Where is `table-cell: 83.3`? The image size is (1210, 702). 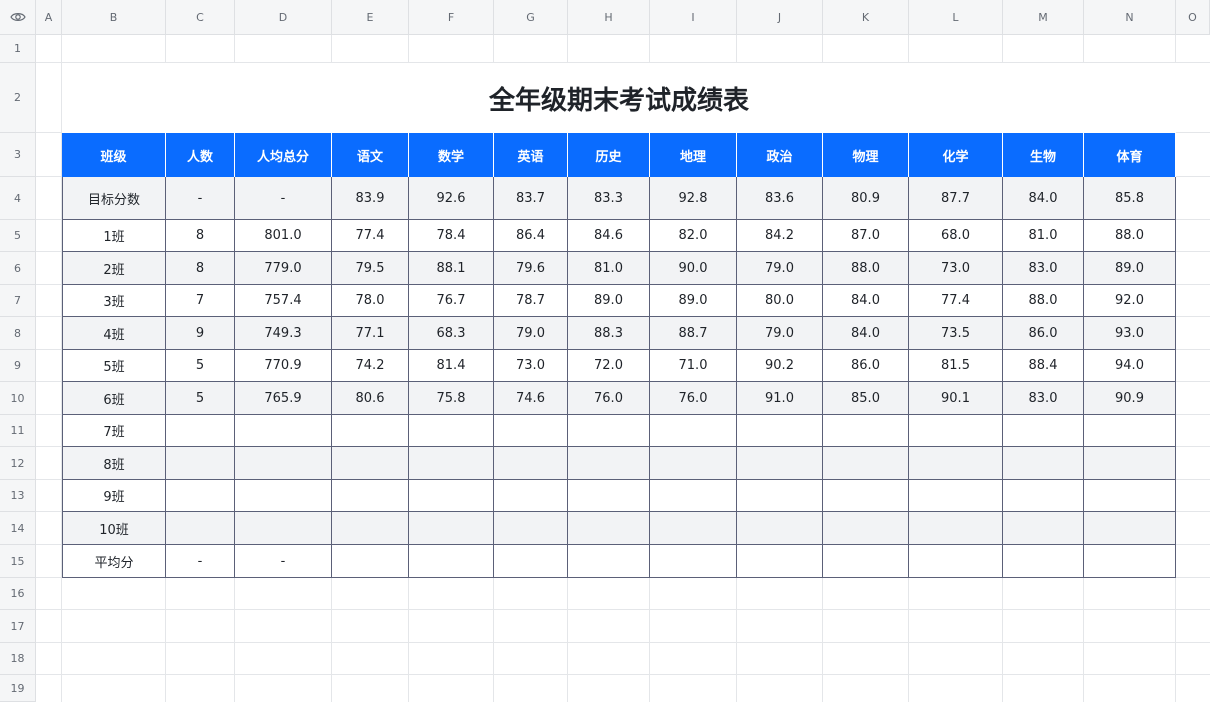 table-cell: 83.3 is located at coordinates (609, 198).